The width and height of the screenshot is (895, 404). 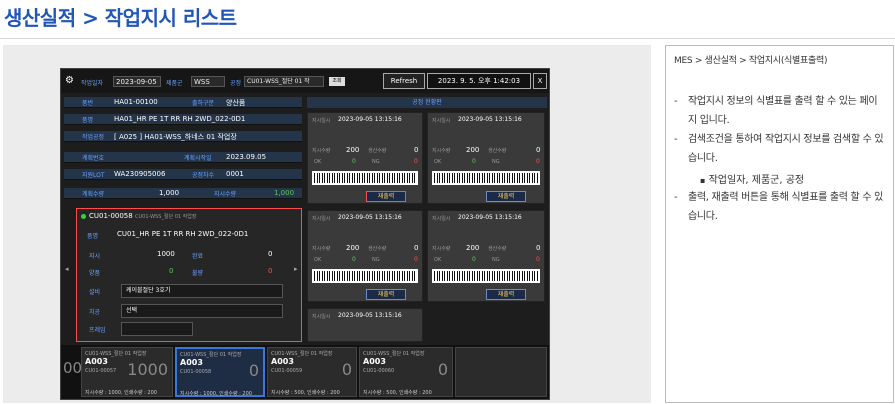 I want to click on note-bullet: - 출력, 재출력 버튼을 통해 식별표를 출력 할 수 있습니다., so click(x=779, y=207).